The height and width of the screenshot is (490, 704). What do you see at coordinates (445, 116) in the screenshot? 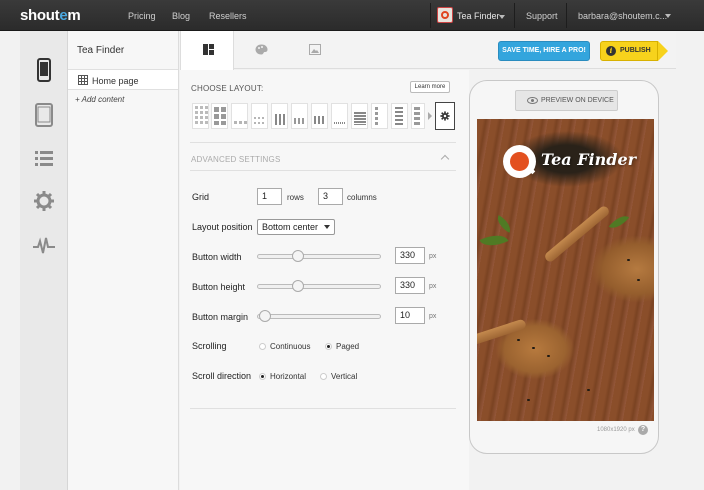
I see `layout-option-custom` at bounding box center [445, 116].